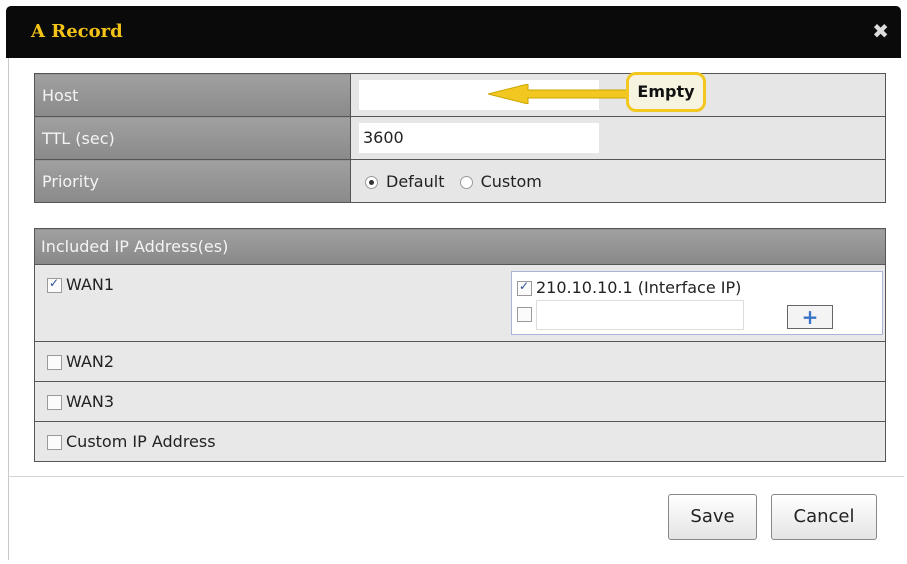 The image size is (907, 564). I want to click on wan3-row: WAN3, so click(460, 401).